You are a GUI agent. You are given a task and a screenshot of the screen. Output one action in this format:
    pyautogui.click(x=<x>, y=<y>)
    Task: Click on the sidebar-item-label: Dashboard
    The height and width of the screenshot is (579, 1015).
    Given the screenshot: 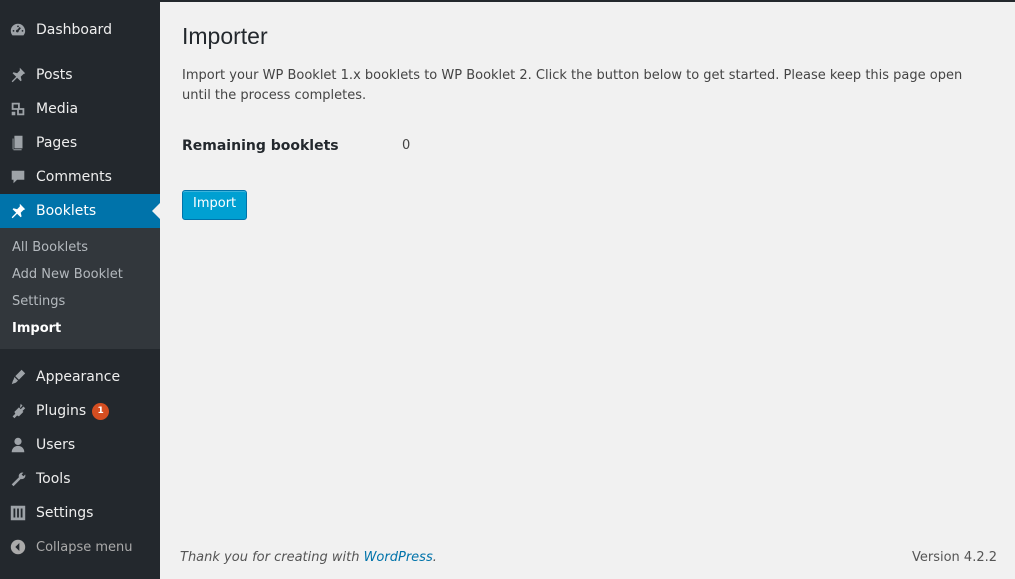 What is the action you would take?
    pyautogui.click(x=74, y=30)
    